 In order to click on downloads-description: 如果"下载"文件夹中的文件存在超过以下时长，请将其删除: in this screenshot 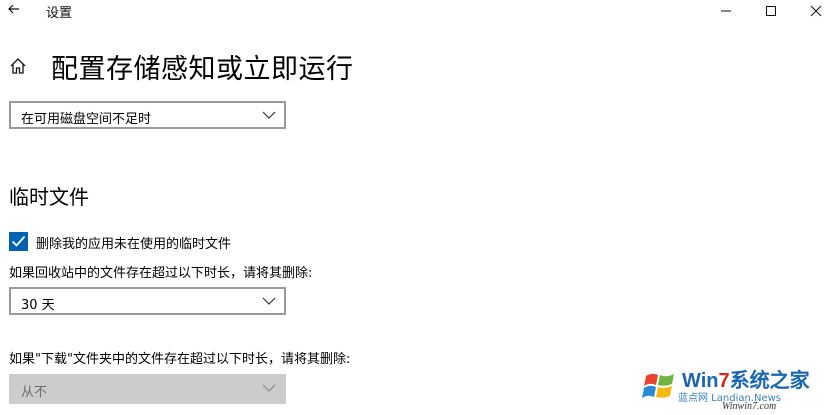, I will do `click(180, 359)`.